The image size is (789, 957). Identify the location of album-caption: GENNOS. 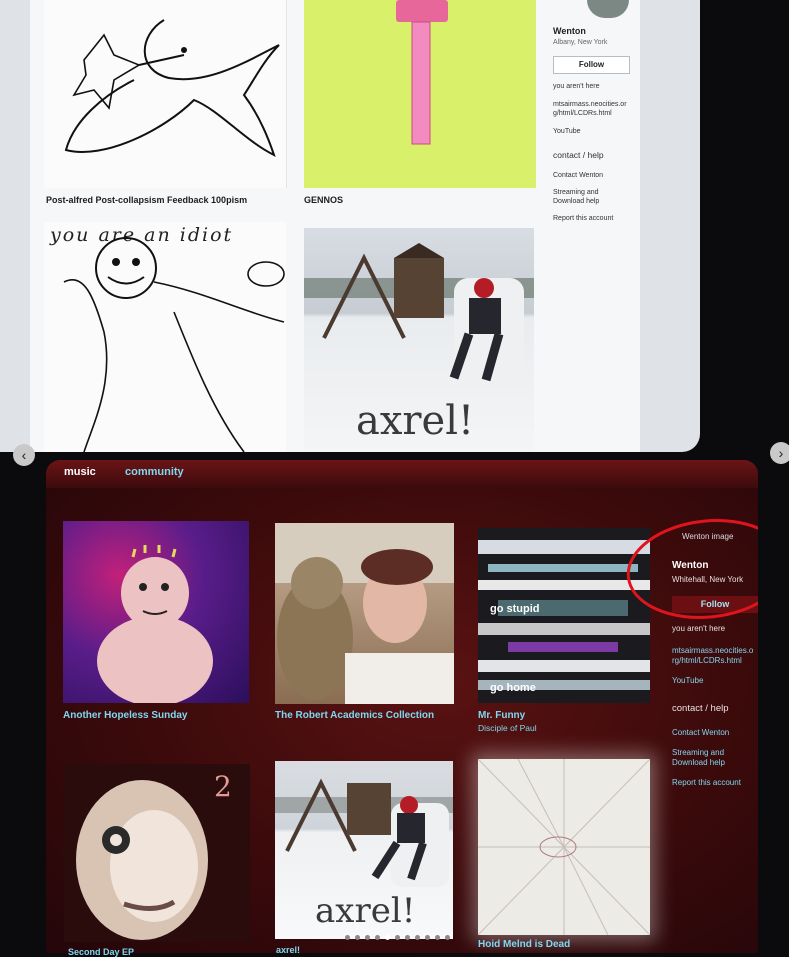
(323, 200).